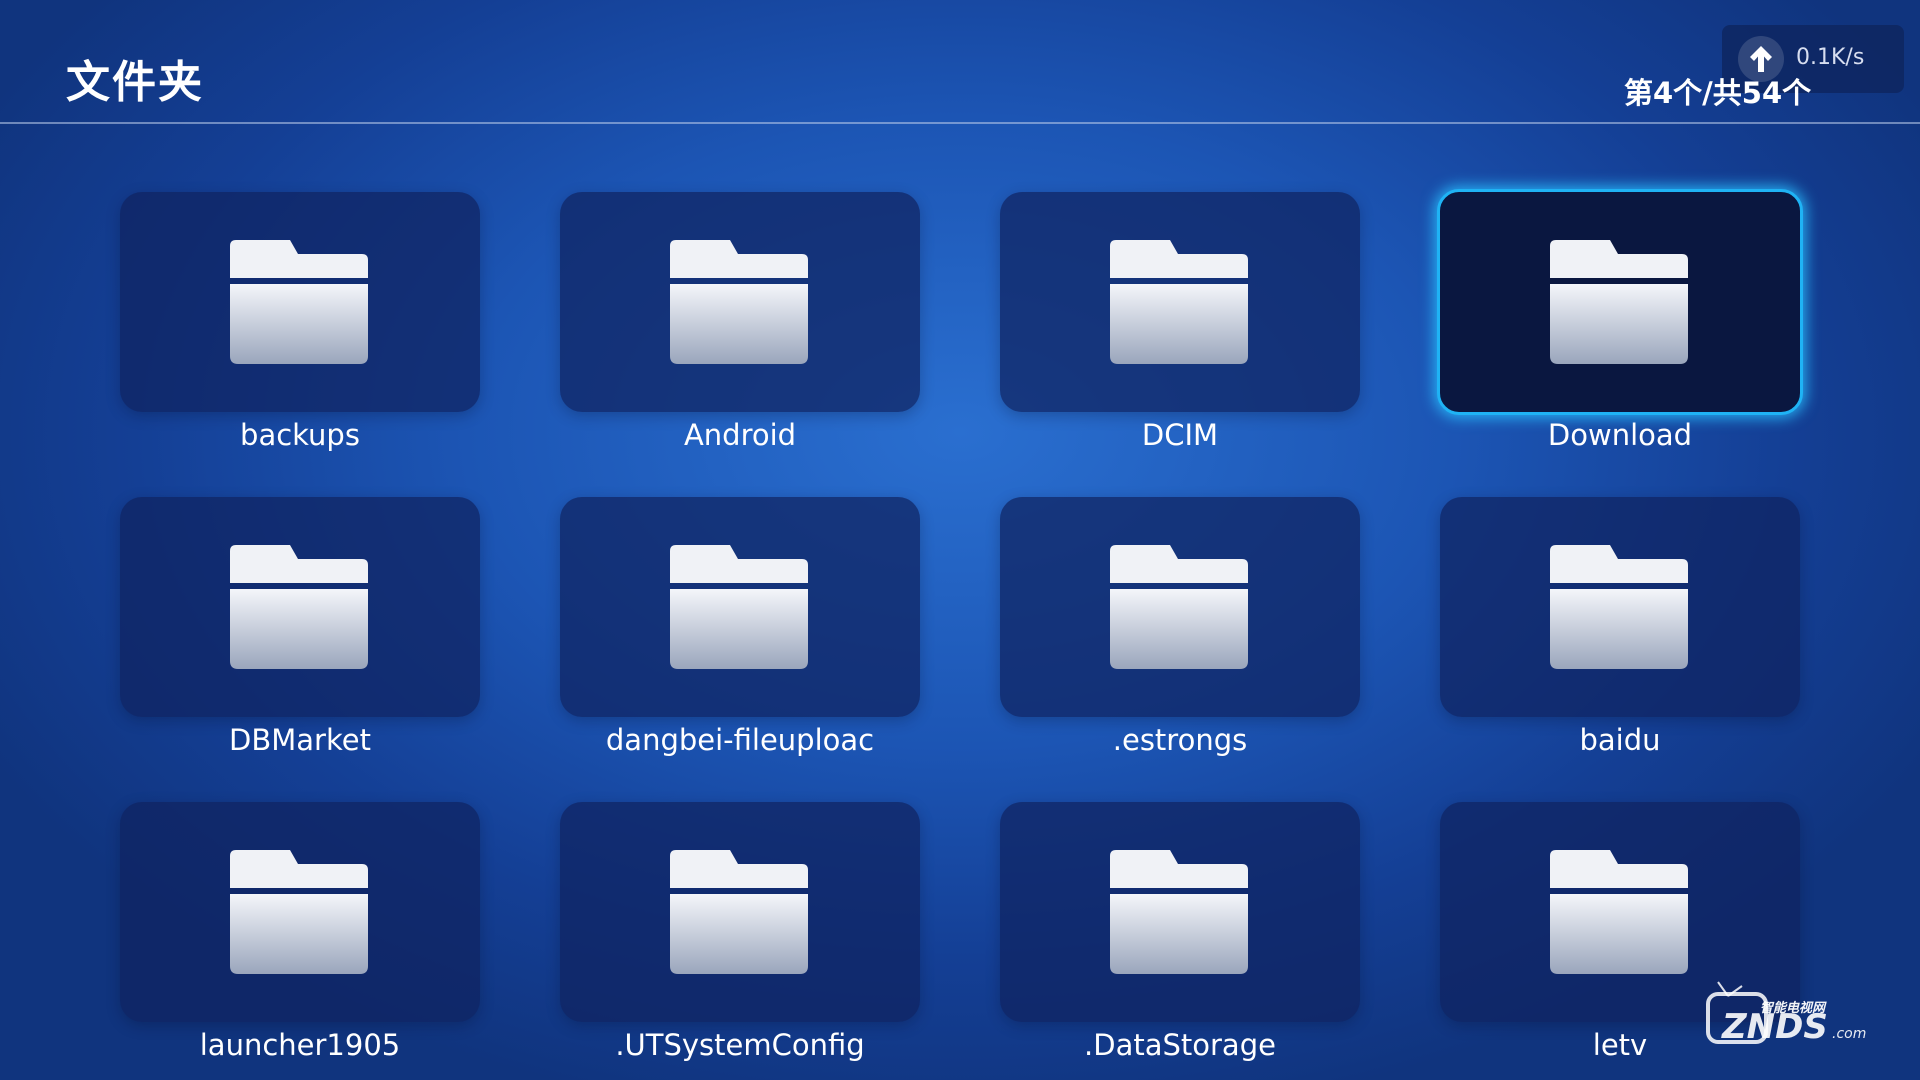 The image size is (1920, 1080). I want to click on folder-name-label: dangbei-fileuploac, so click(740, 740).